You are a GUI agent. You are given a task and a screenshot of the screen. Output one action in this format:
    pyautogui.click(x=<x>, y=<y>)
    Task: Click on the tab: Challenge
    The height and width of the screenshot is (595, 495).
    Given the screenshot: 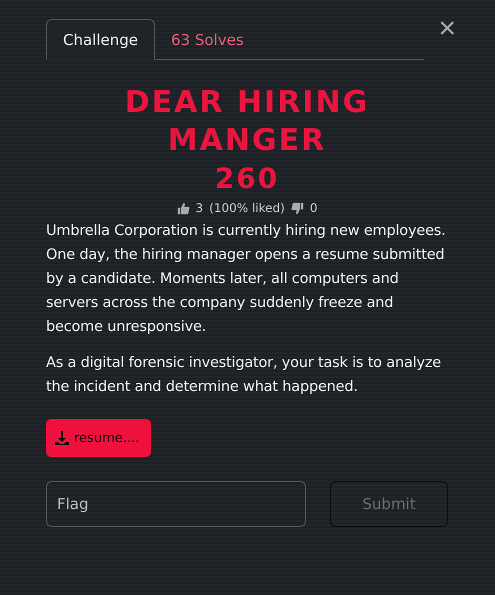 What is the action you would take?
    pyautogui.click(x=100, y=39)
    